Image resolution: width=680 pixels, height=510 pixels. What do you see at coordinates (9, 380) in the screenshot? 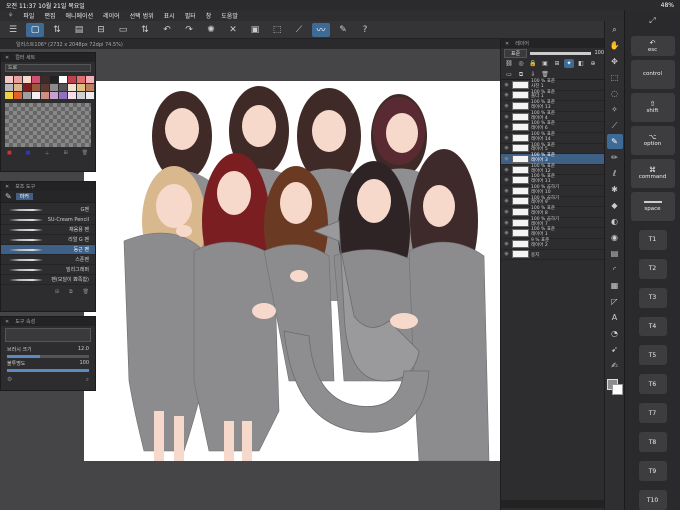
I see `wrench-icon: ⚙` at bounding box center [9, 380].